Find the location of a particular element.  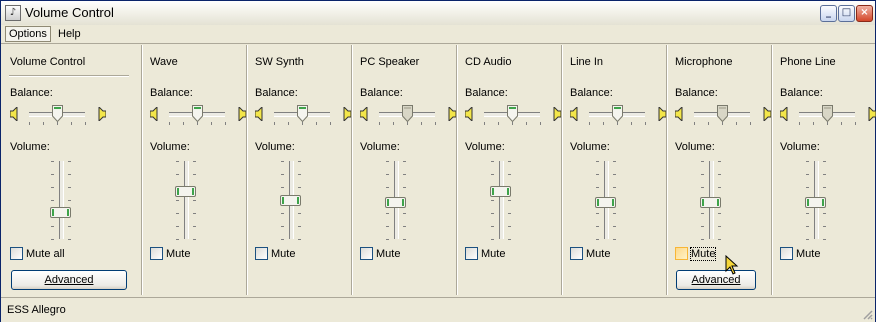

advanced-button-label: Advanced is located at coordinates (69, 280).